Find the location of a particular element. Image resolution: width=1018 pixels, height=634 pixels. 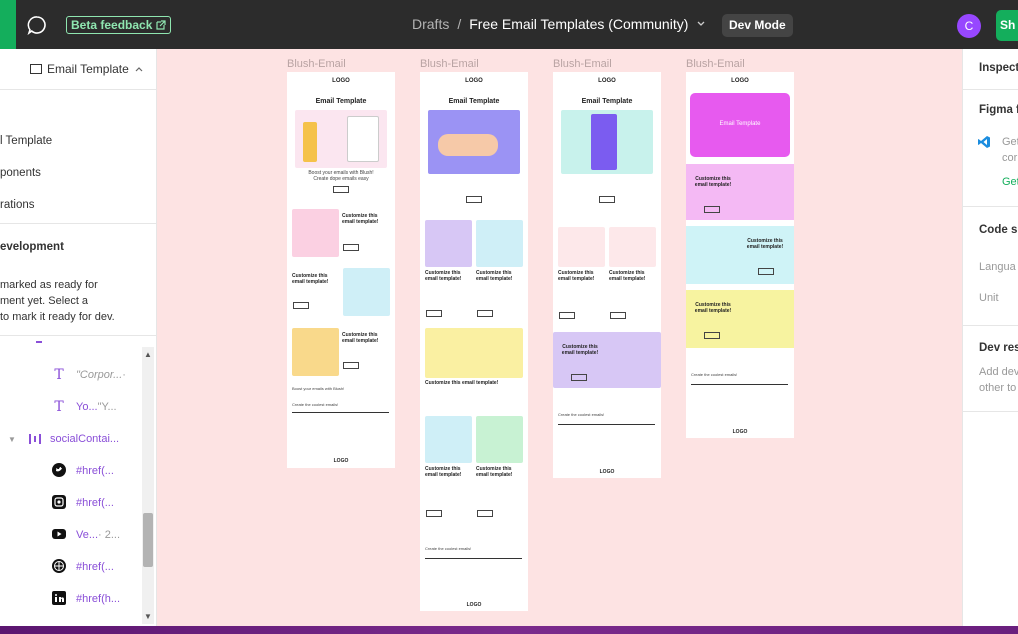

scroll-down-arrow: ▼ is located at coordinates (148, 616).